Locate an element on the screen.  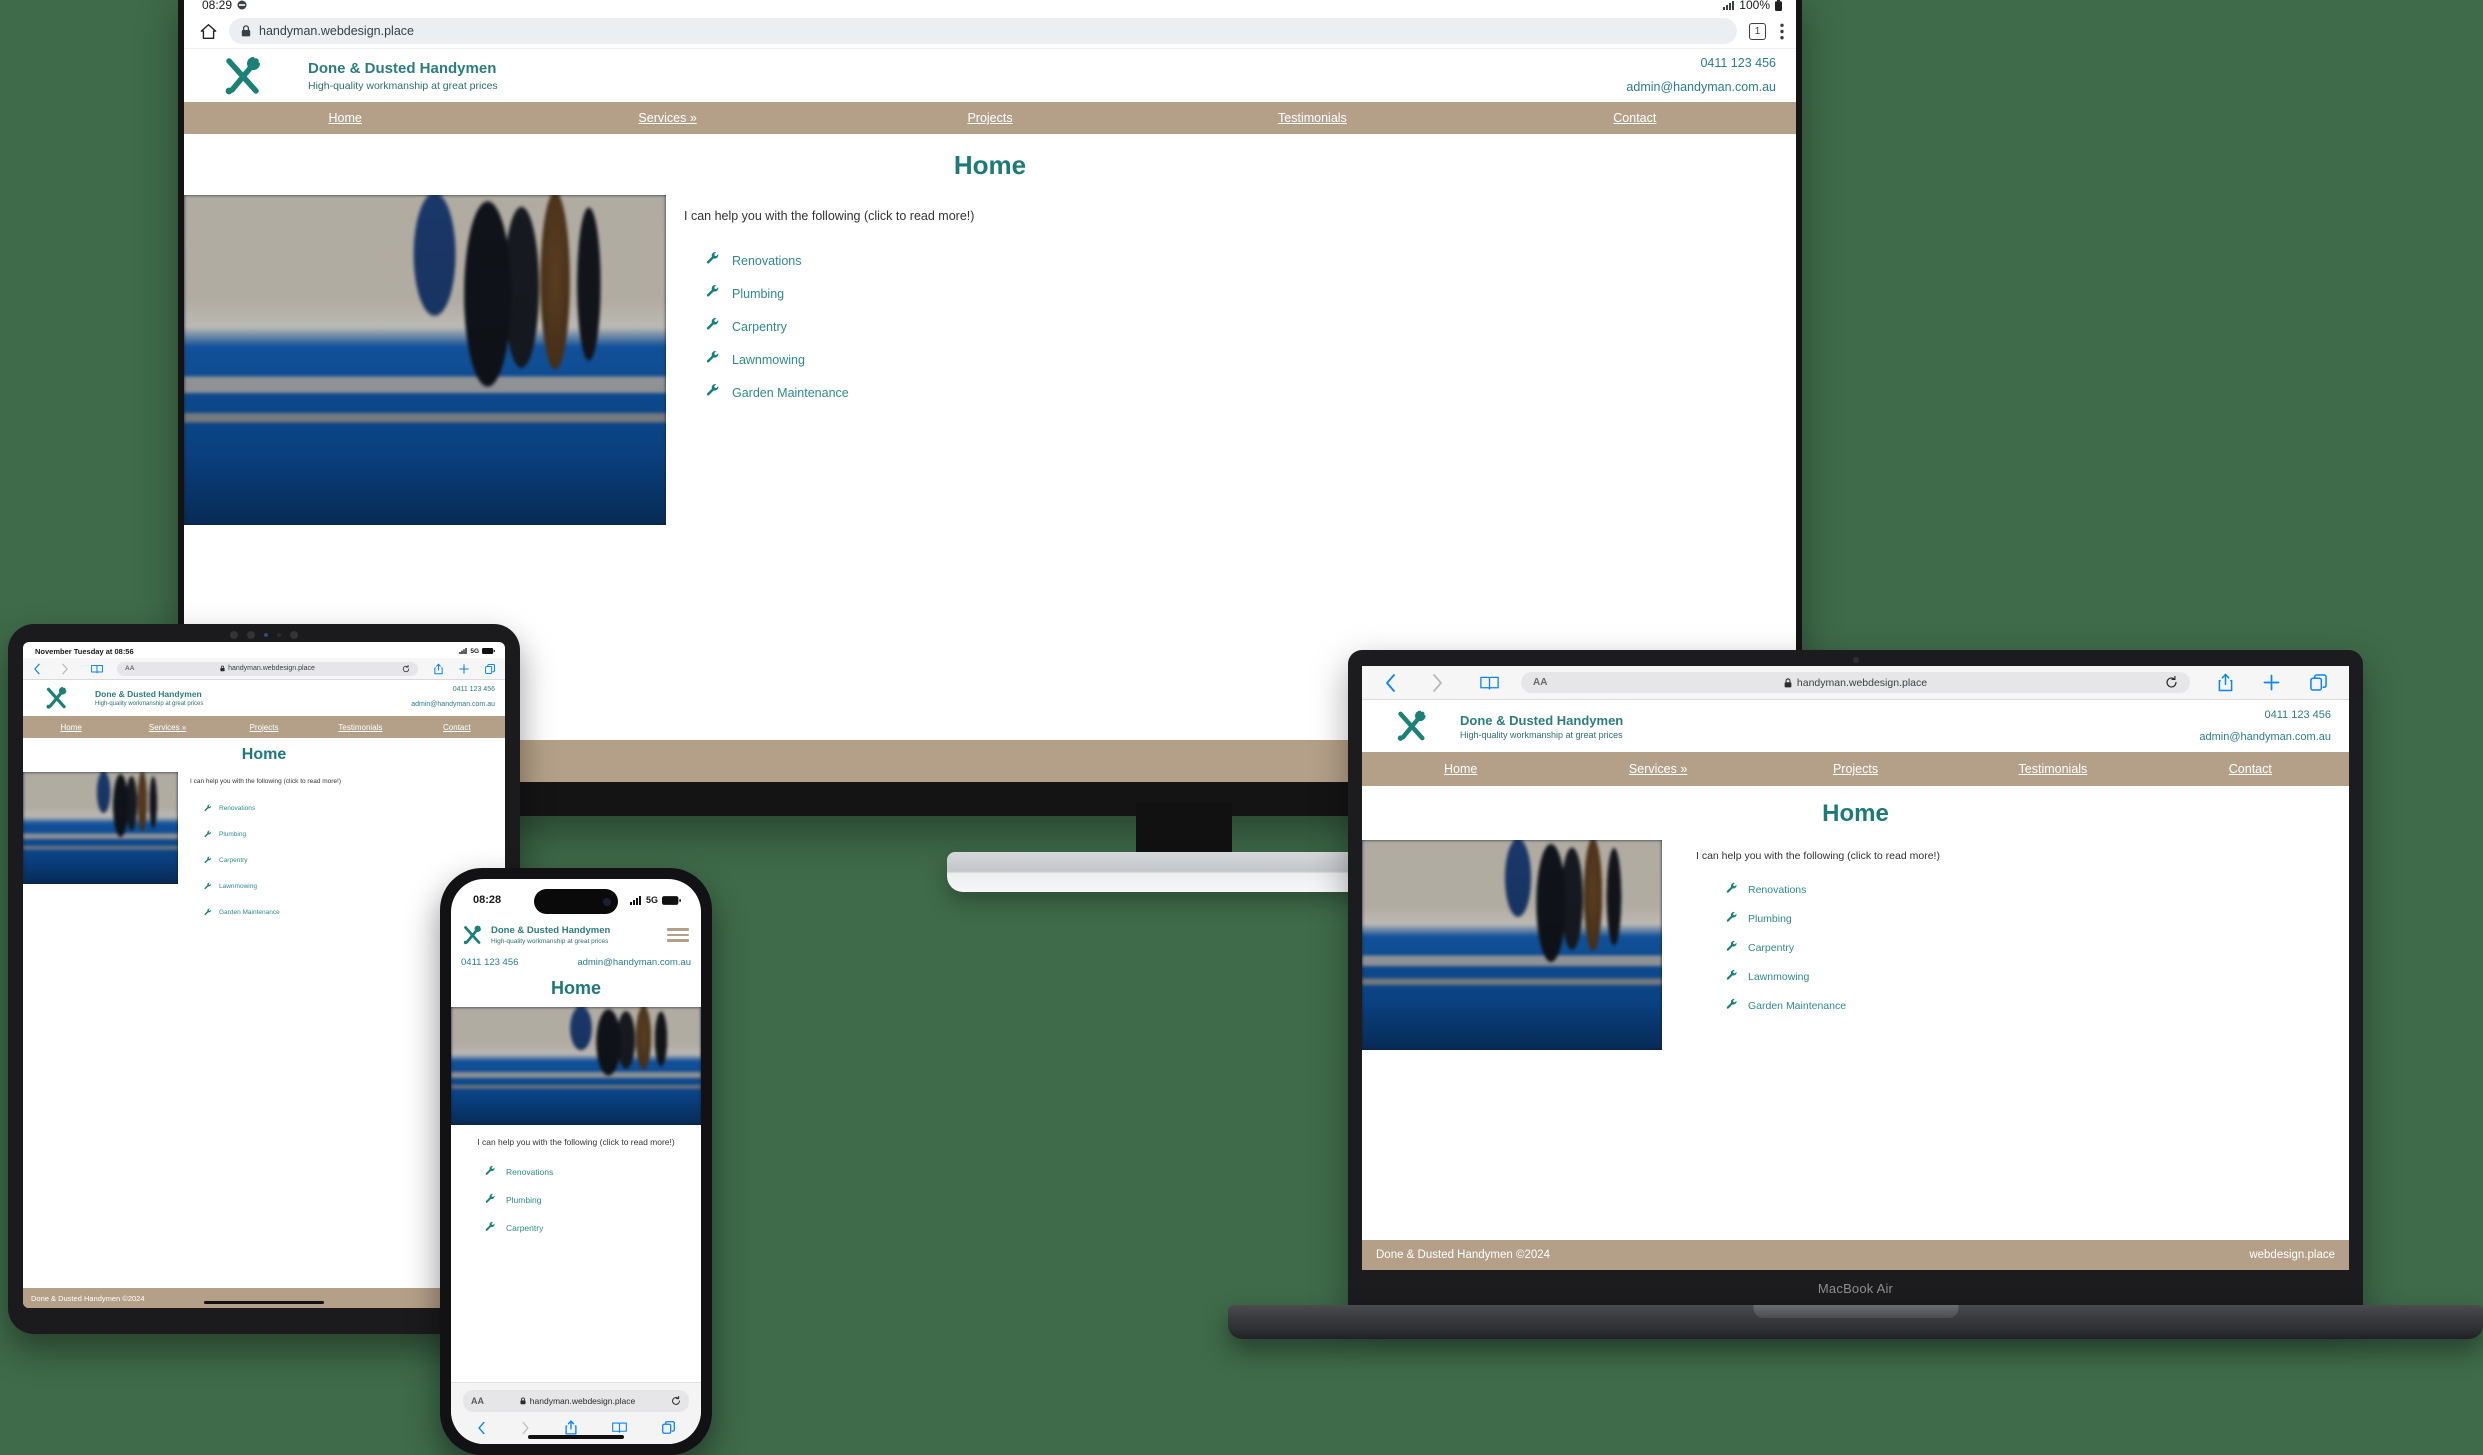
safari-tool-row is located at coordinates (576, 1423).